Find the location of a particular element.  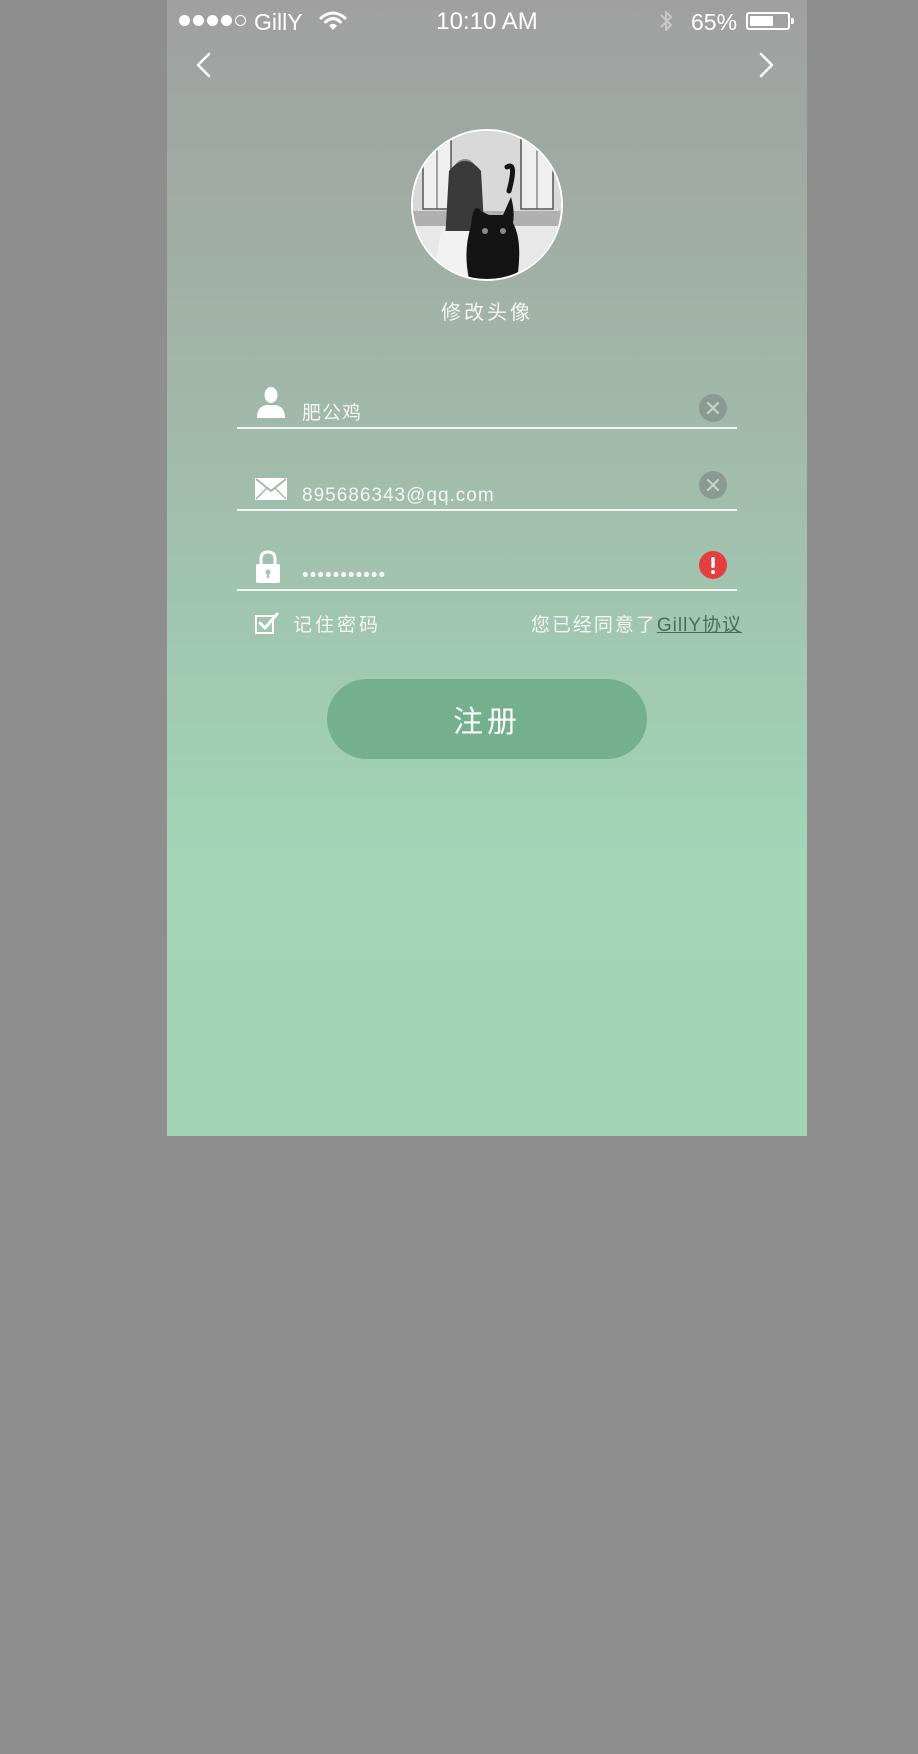

battery-level is located at coordinates (761, 21).